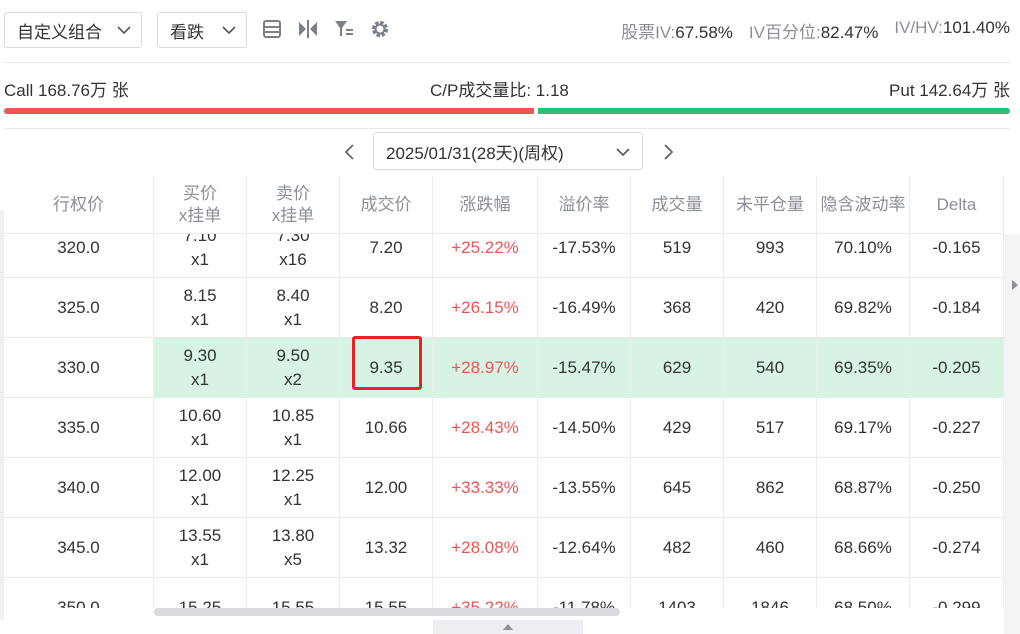 This screenshot has height=634, width=1020. Describe the element at coordinates (386, 256) in the screenshot. I see `last-price-cell: 7.20` at that location.